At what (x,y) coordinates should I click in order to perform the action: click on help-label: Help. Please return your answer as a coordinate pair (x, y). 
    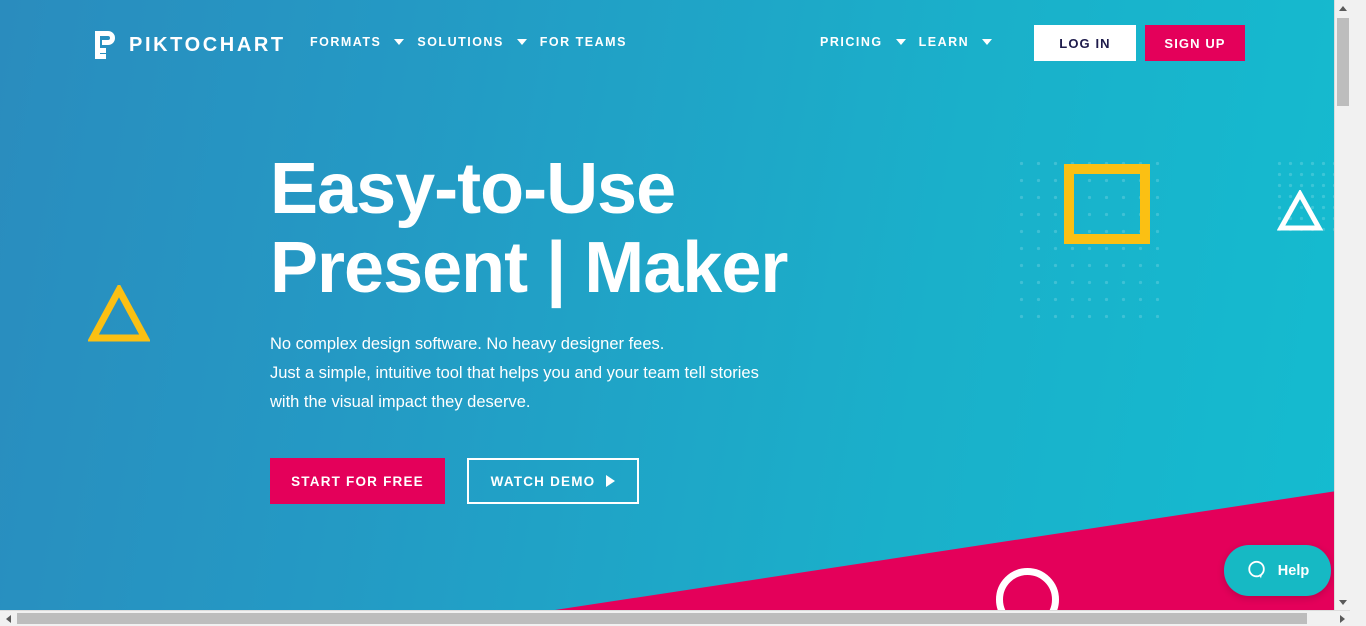
    Looking at the image, I should click on (1293, 571).